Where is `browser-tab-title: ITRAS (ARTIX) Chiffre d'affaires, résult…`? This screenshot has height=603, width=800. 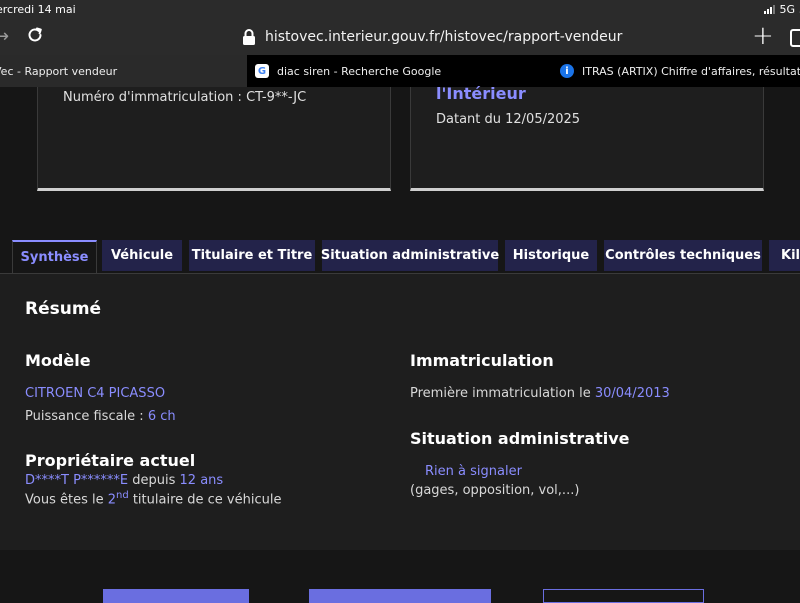 browser-tab-title: ITRAS (ARTIX) Chiffre d'affaires, résult… is located at coordinates (691, 71).